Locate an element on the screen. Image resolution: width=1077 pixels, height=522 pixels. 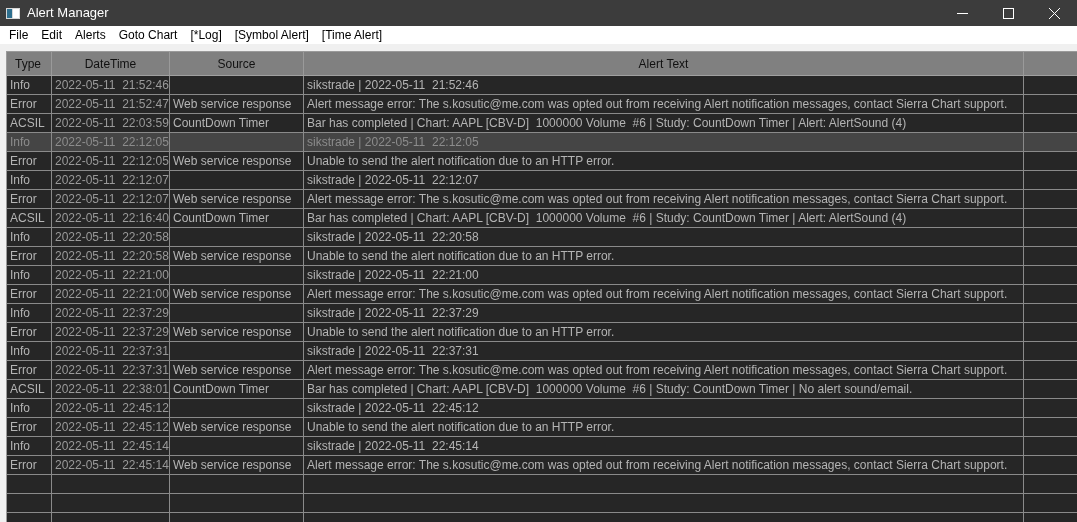
column-header: Alert Text is located at coordinates (664, 63).